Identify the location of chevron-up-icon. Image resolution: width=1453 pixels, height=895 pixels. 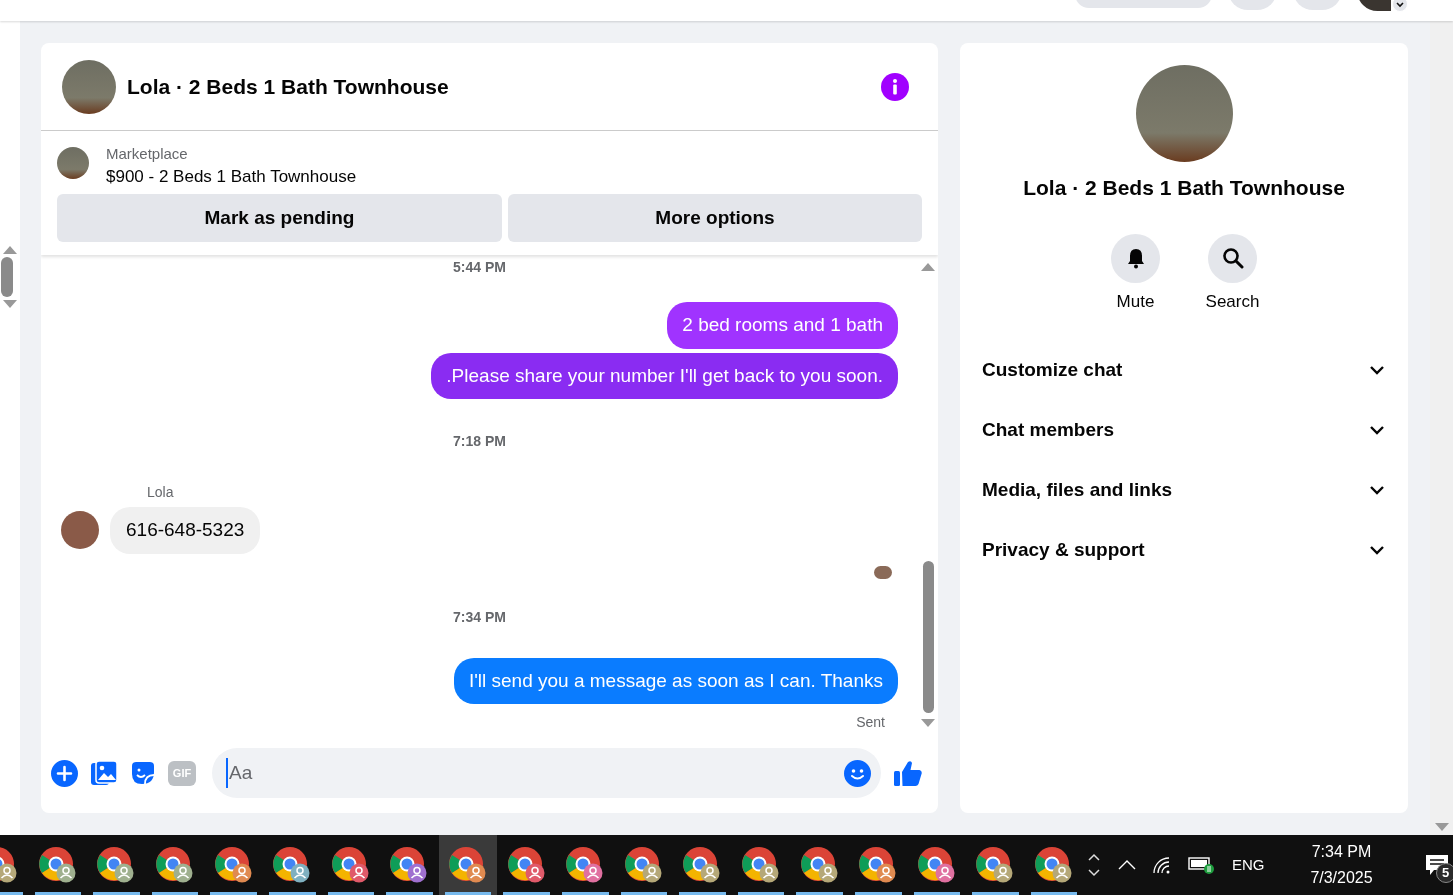
(1094, 857).